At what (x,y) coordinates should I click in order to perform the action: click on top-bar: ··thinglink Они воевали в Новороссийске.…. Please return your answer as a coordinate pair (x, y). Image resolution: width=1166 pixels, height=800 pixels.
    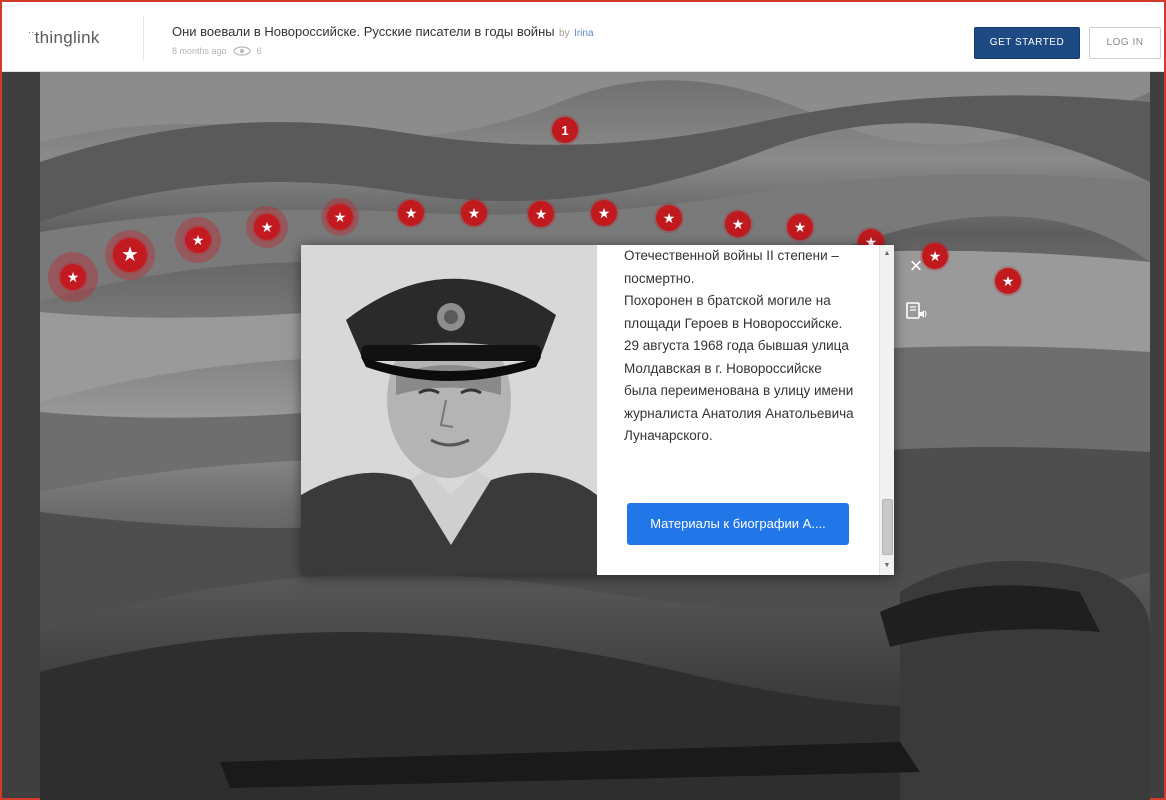
    Looking at the image, I should click on (583, 37).